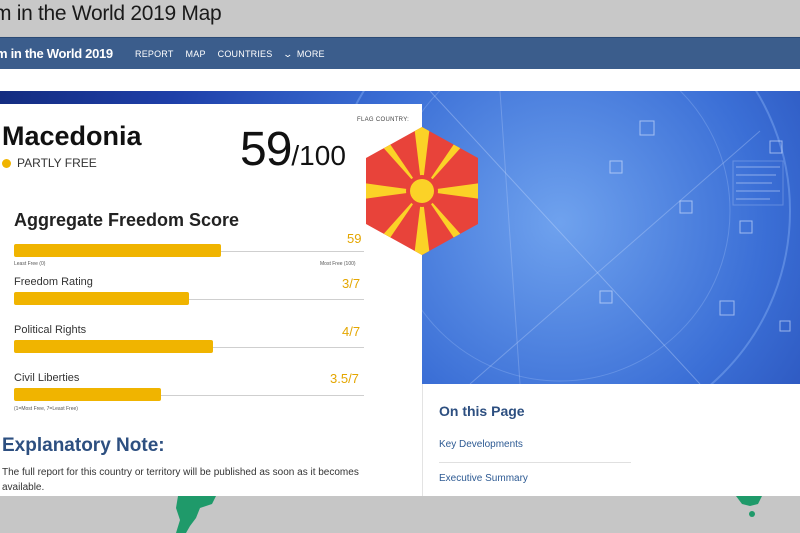  Describe the element at coordinates (196, 54) in the screenshot. I see `nav-map: MAP` at that location.